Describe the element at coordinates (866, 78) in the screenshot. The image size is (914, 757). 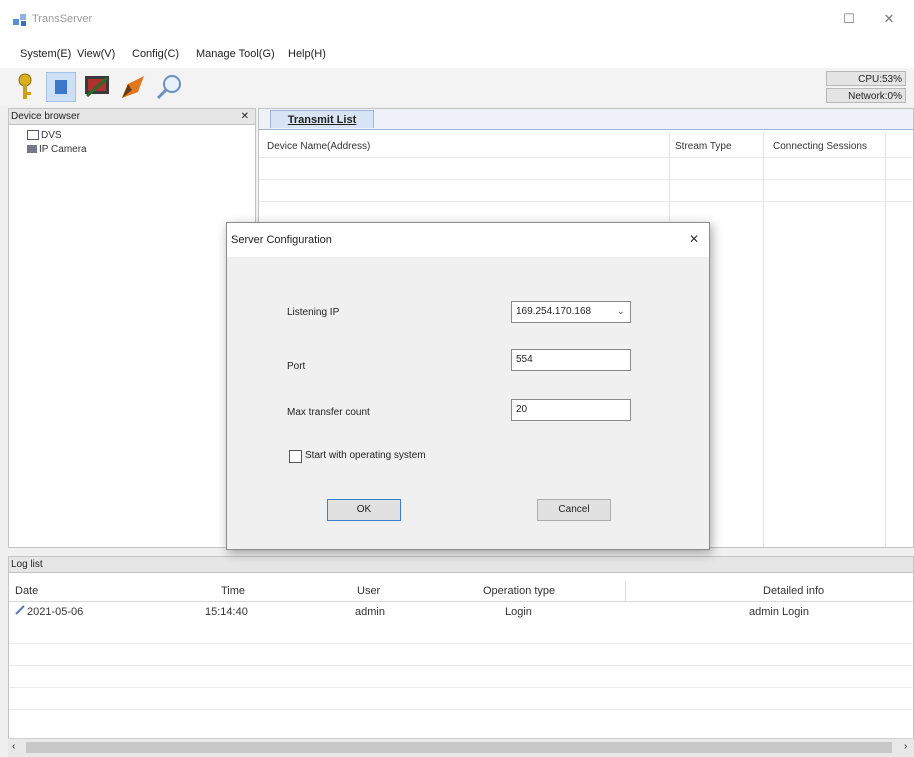
I see `cpu-status: CPU:53%` at that location.